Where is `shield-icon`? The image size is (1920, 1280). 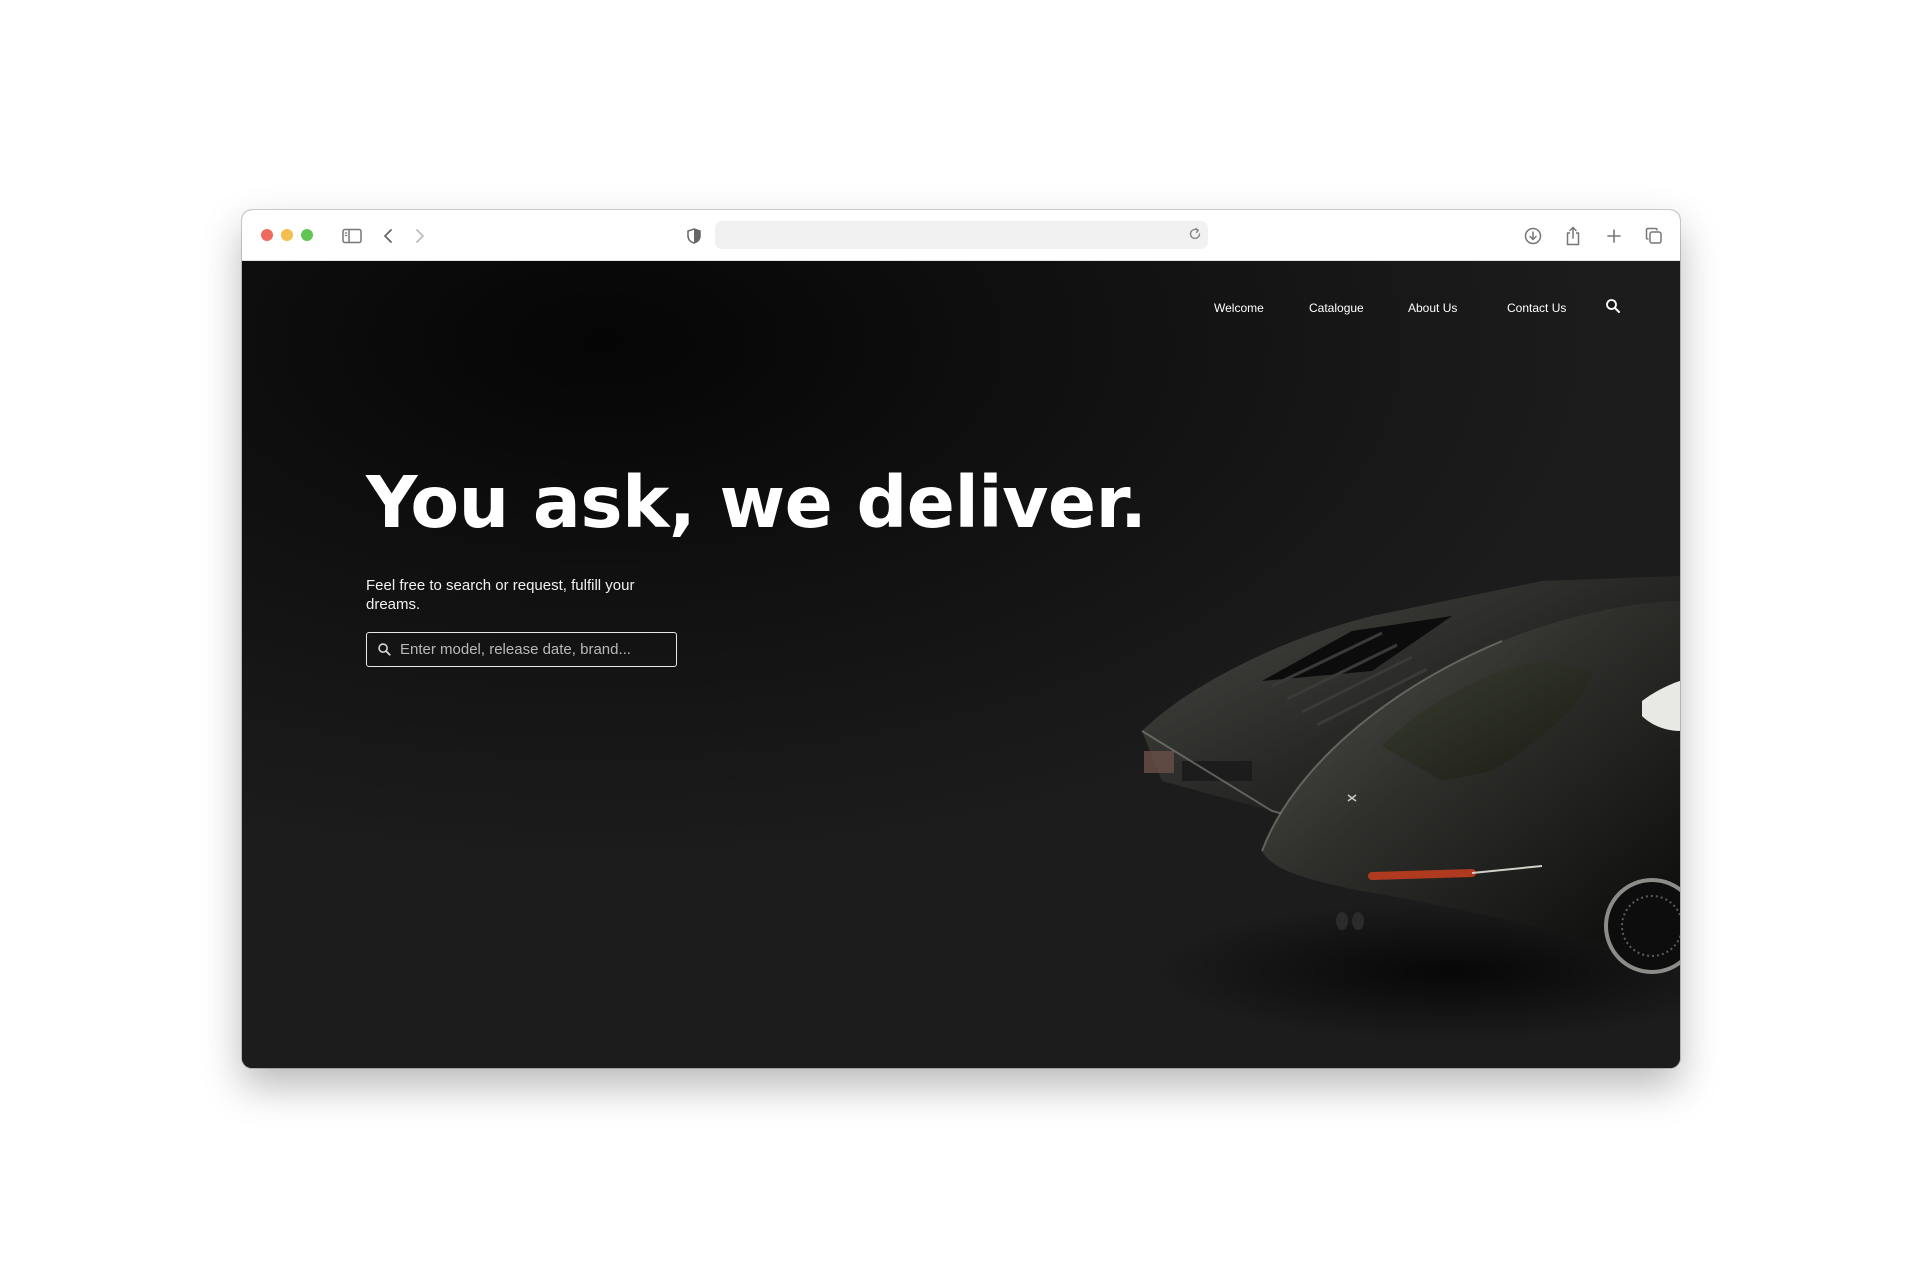
shield-icon is located at coordinates (694, 236).